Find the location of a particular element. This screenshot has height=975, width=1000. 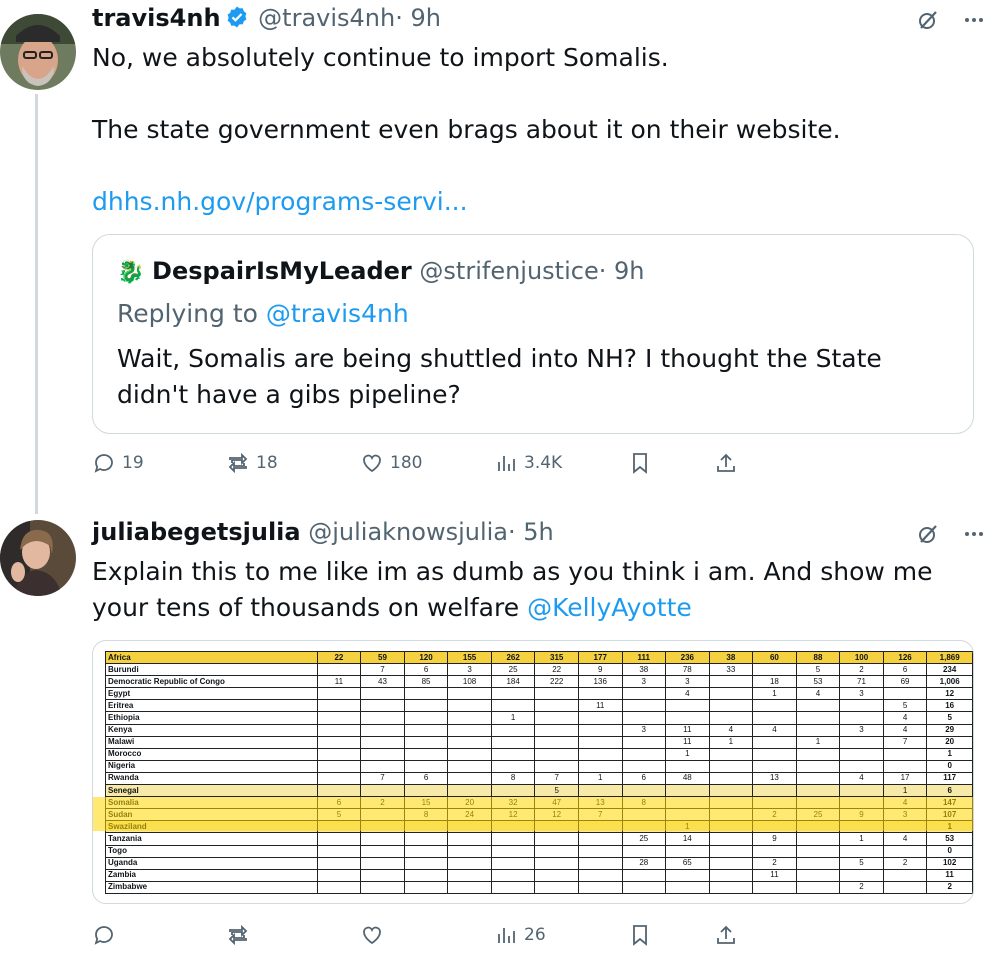

reply-button is located at coordinates (107, 935).